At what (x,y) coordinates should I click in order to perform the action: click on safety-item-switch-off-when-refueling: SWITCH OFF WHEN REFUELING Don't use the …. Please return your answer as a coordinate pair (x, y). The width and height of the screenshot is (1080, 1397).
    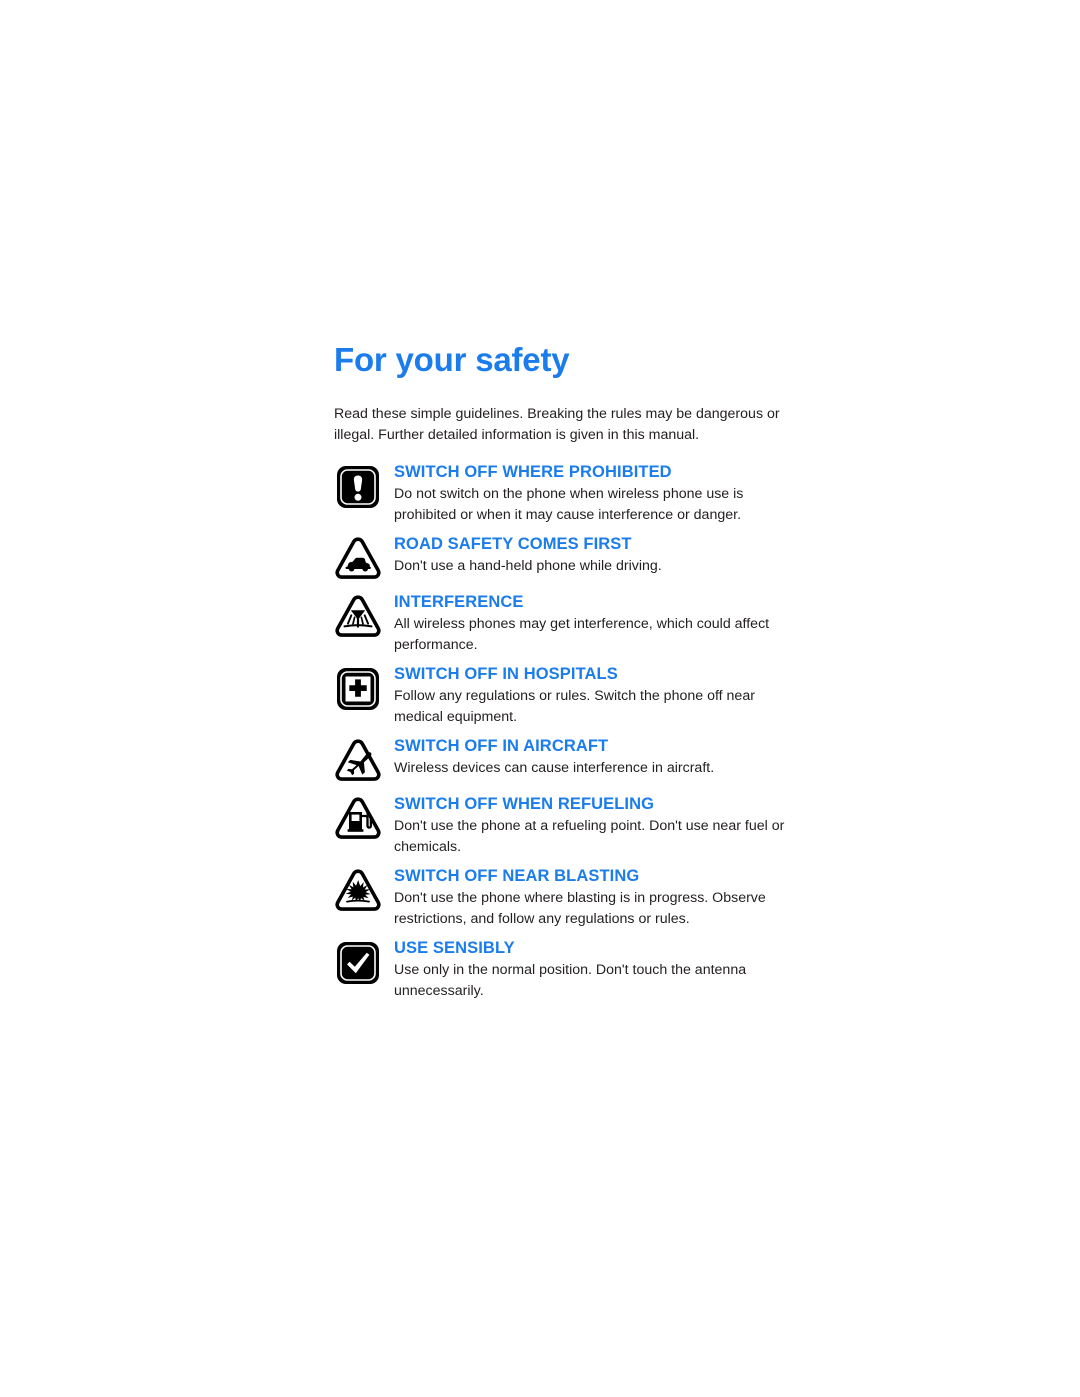
    Looking at the image, I should click on (564, 825).